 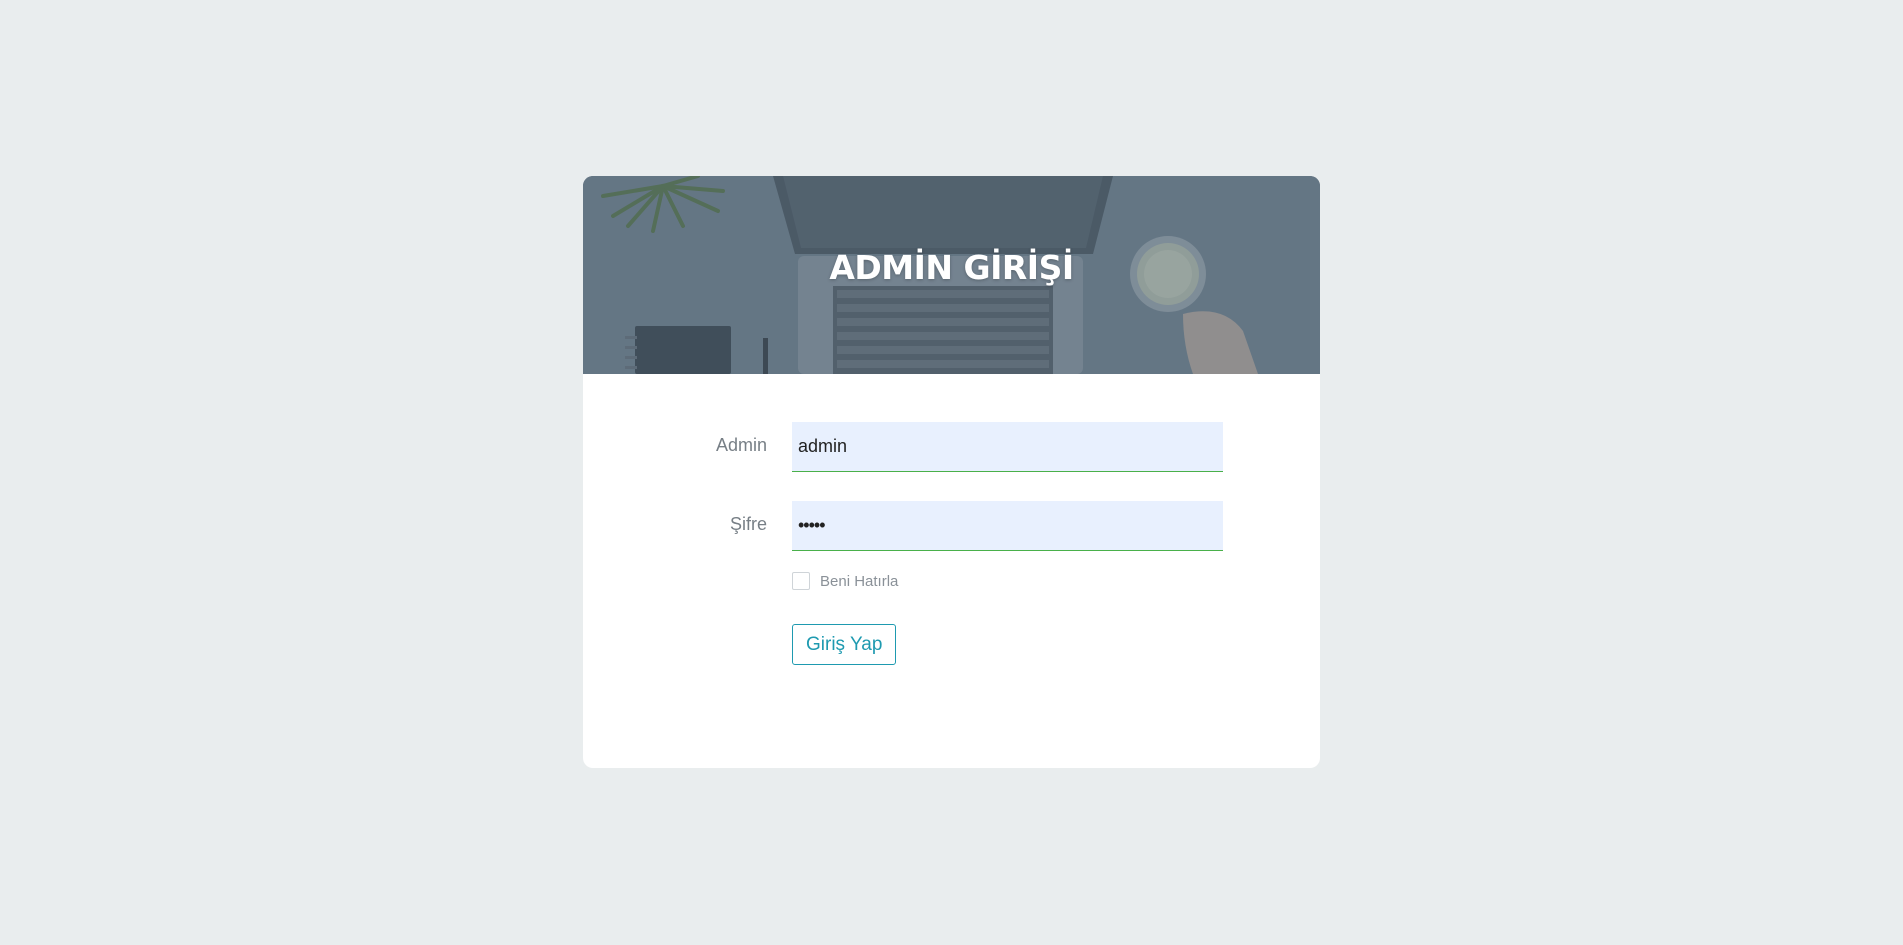 I want to click on remember-me-label: Beni Hatırla, so click(x=859, y=581).